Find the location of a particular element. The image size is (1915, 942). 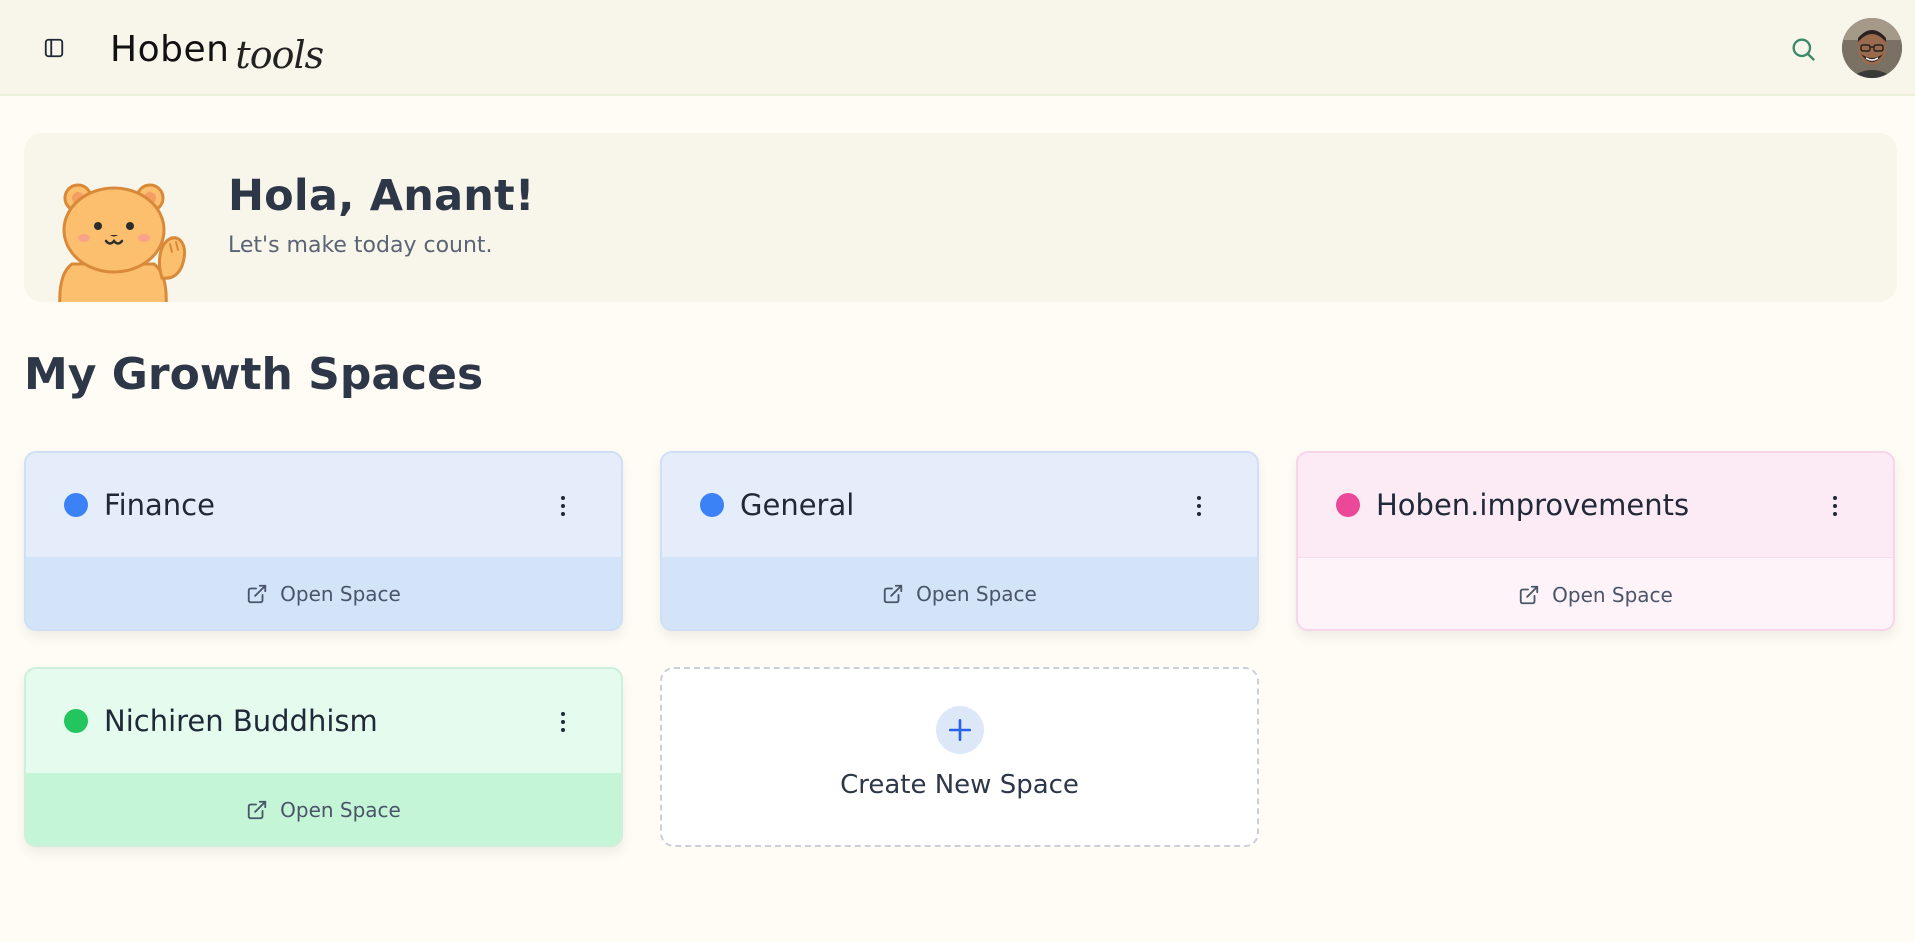

space-card-nichiren-buddhism: Nichiren Buddhism Open Space is located at coordinates (323, 757).